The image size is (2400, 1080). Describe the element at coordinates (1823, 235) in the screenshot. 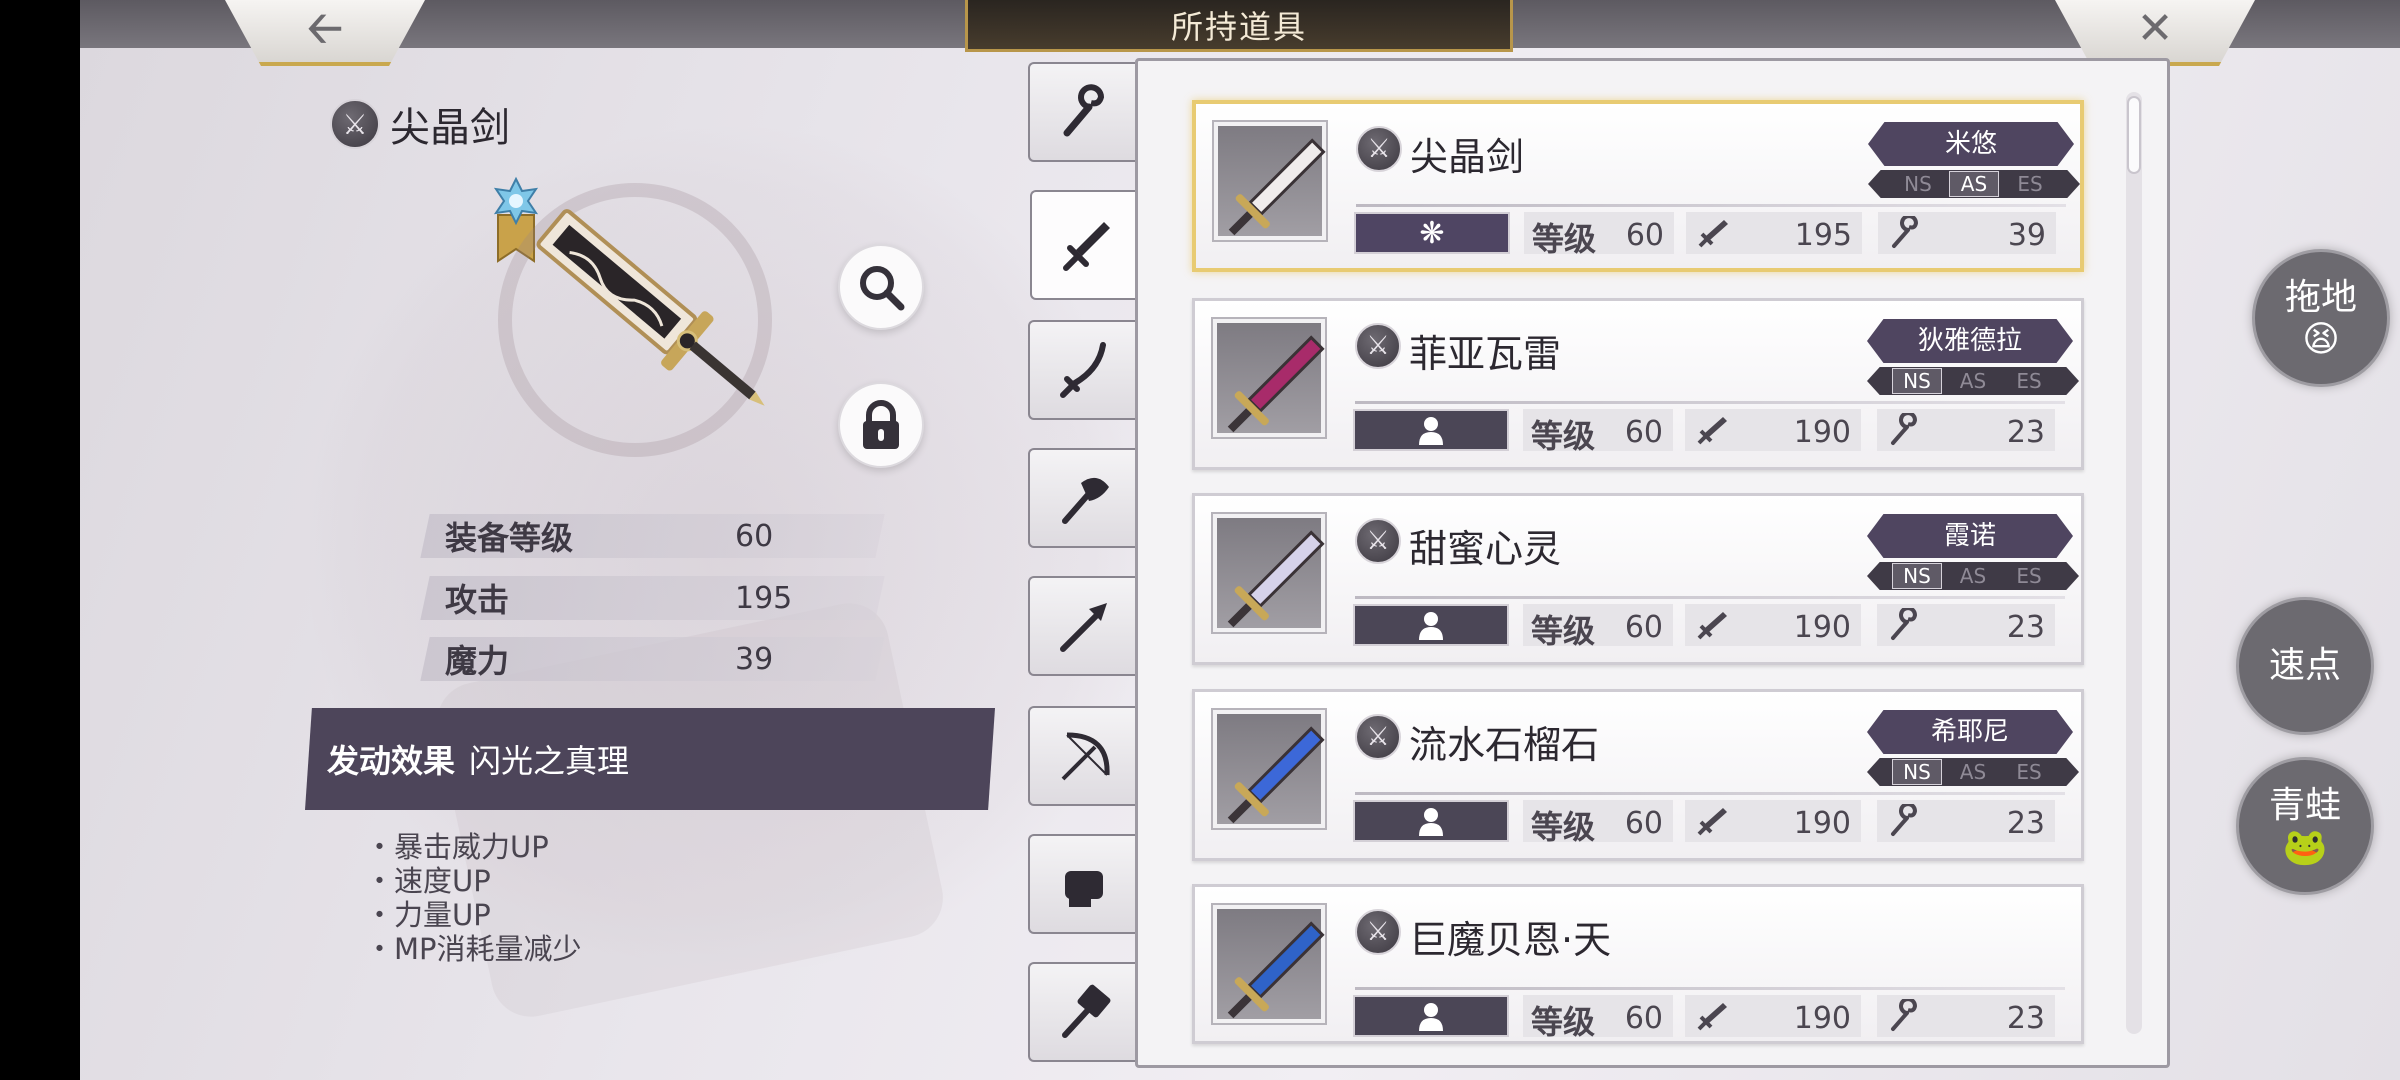

I see `attack-value: 195` at that location.